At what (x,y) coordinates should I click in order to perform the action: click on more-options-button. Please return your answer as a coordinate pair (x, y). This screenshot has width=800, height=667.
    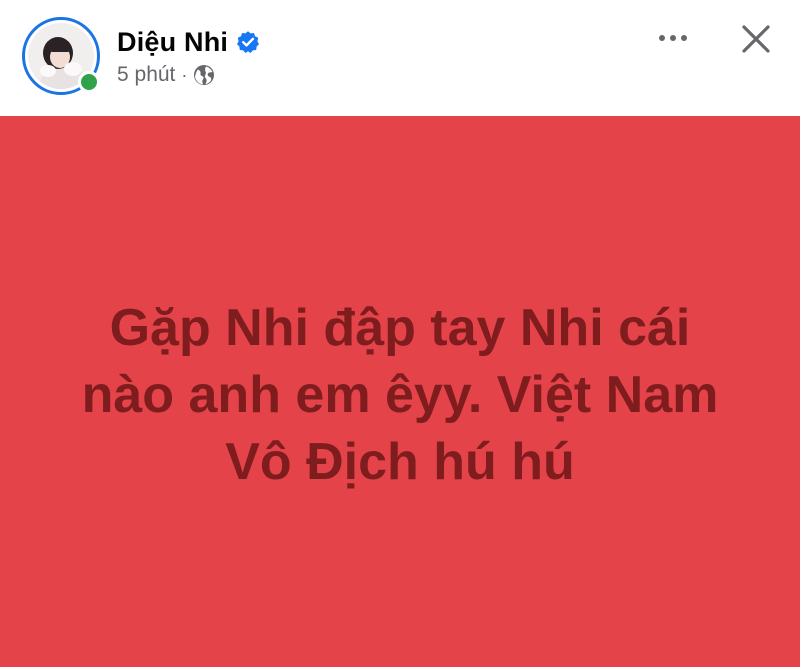
    Looking at the image, I should click on (673, 38).